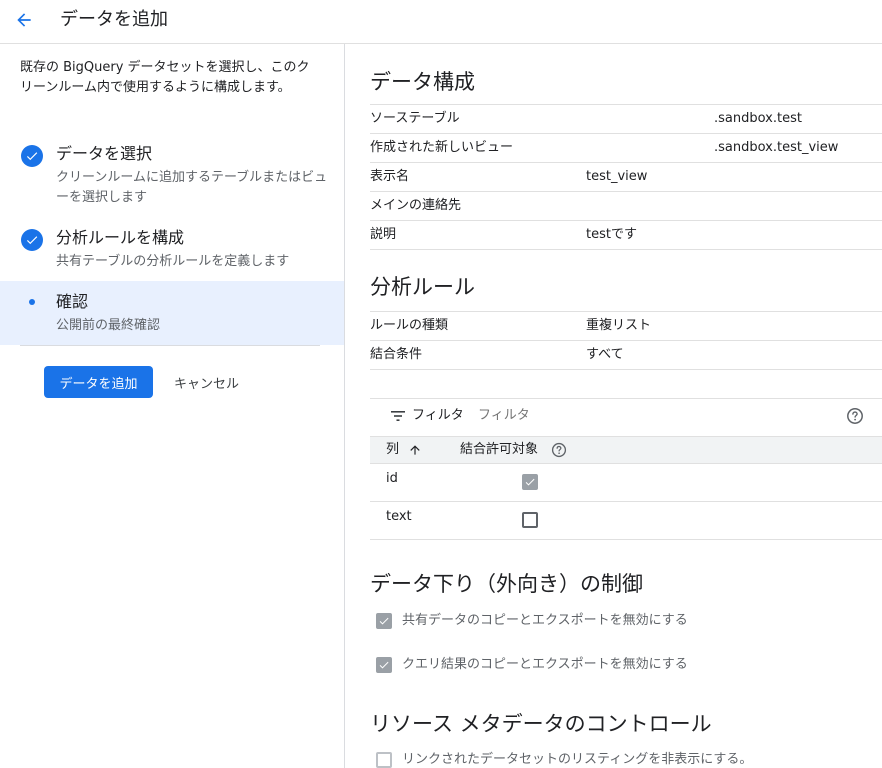  What do you see at coordinates (114, 19) in the screenshot?
I see `page-title: データを追加` at bounding box center [114, 19].